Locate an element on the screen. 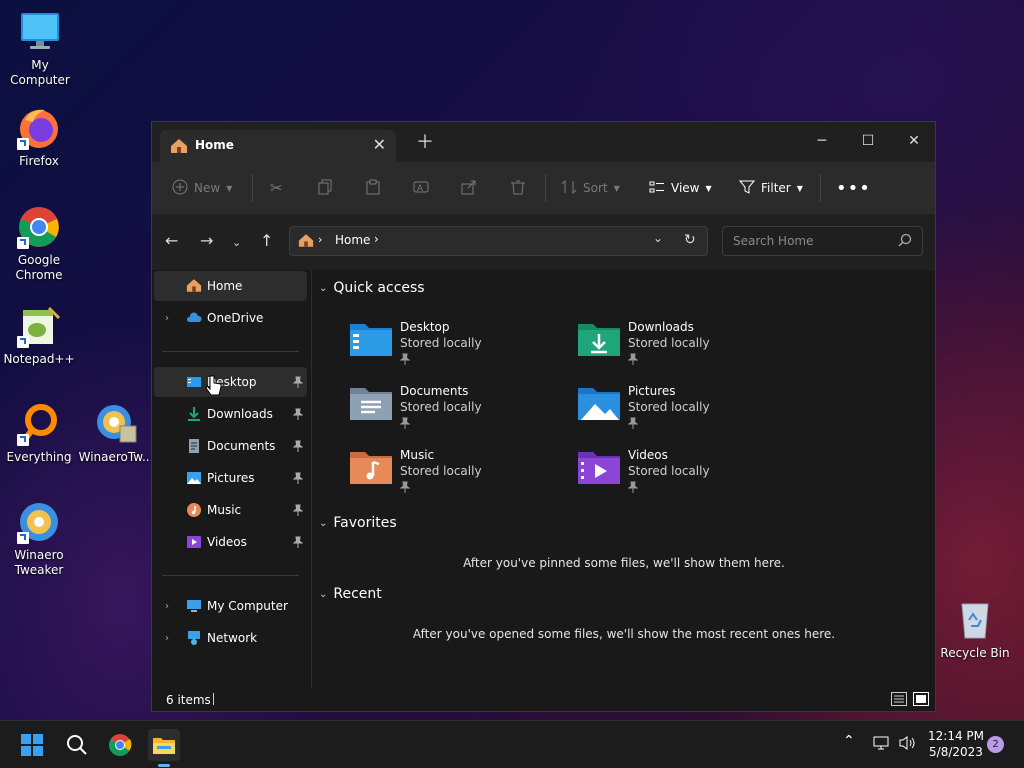  pictures-folder-icon is located at coordinates (599, 404).